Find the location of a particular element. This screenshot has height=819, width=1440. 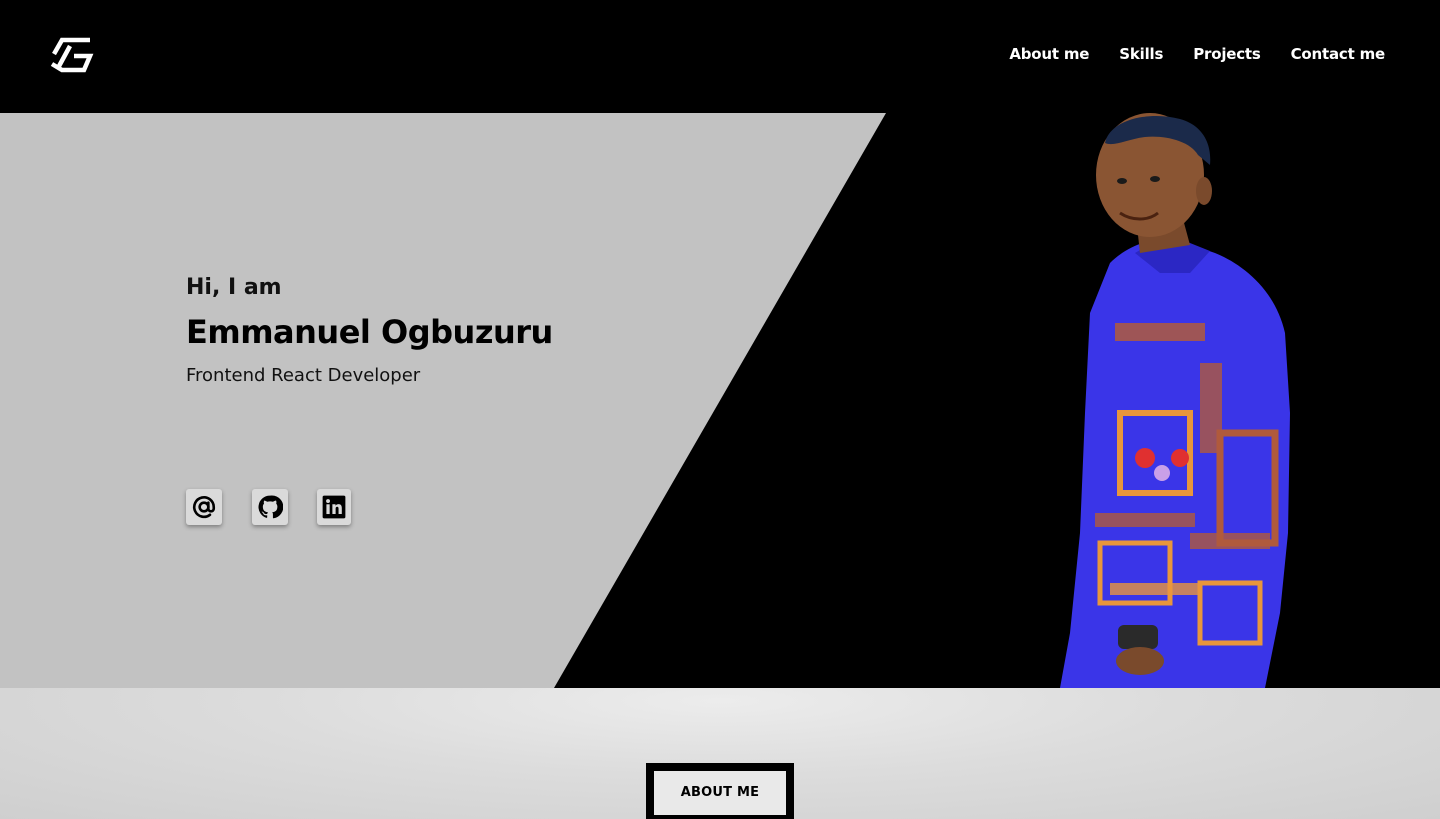

linkedin-icon is located at coordinates (334, 507).